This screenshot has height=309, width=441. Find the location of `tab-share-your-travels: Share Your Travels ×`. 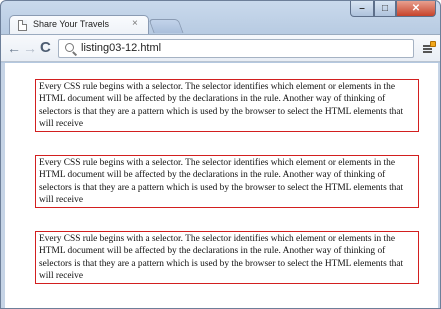

tab-share-your-travels: Share Your Travels × is located at coordinates (79, 25).